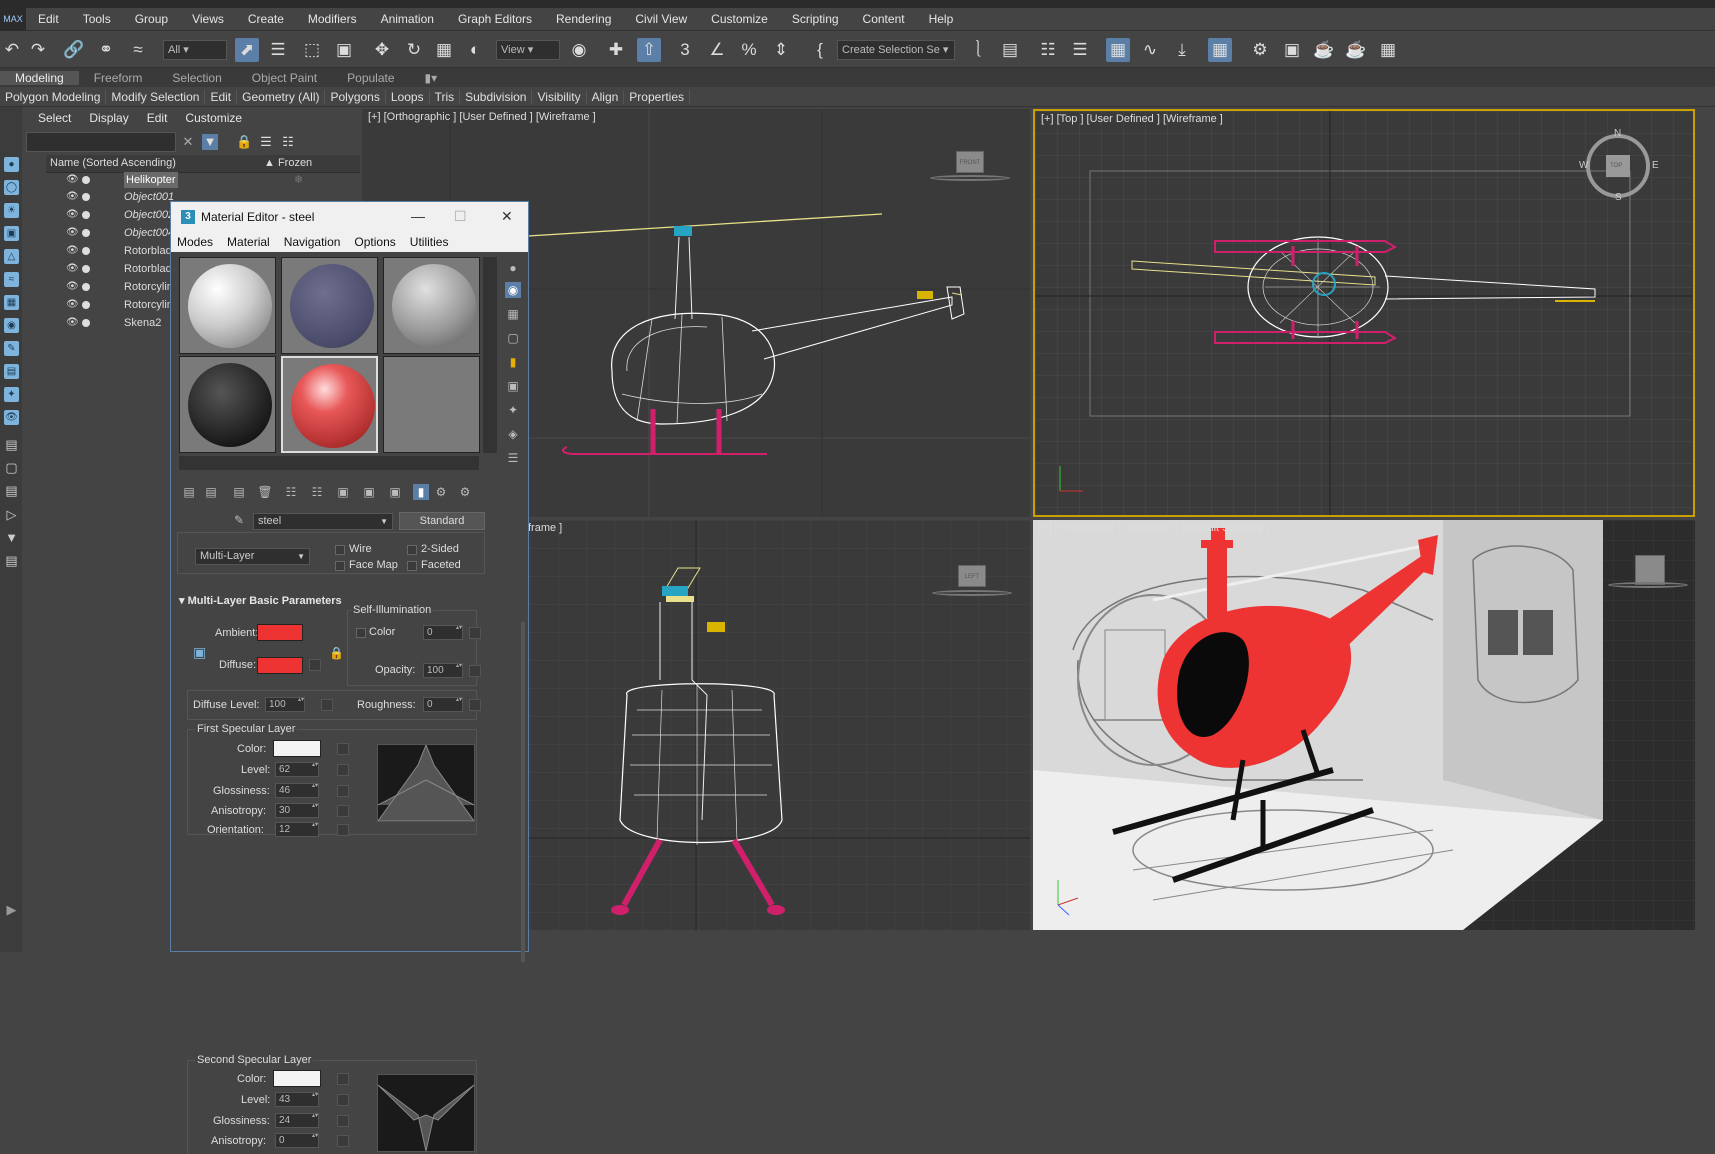 The image size is (1715, 1154). Describe the element at coordinates (559, 96) in the screenshot. I see `panel-visibility: Visibility` at that location.